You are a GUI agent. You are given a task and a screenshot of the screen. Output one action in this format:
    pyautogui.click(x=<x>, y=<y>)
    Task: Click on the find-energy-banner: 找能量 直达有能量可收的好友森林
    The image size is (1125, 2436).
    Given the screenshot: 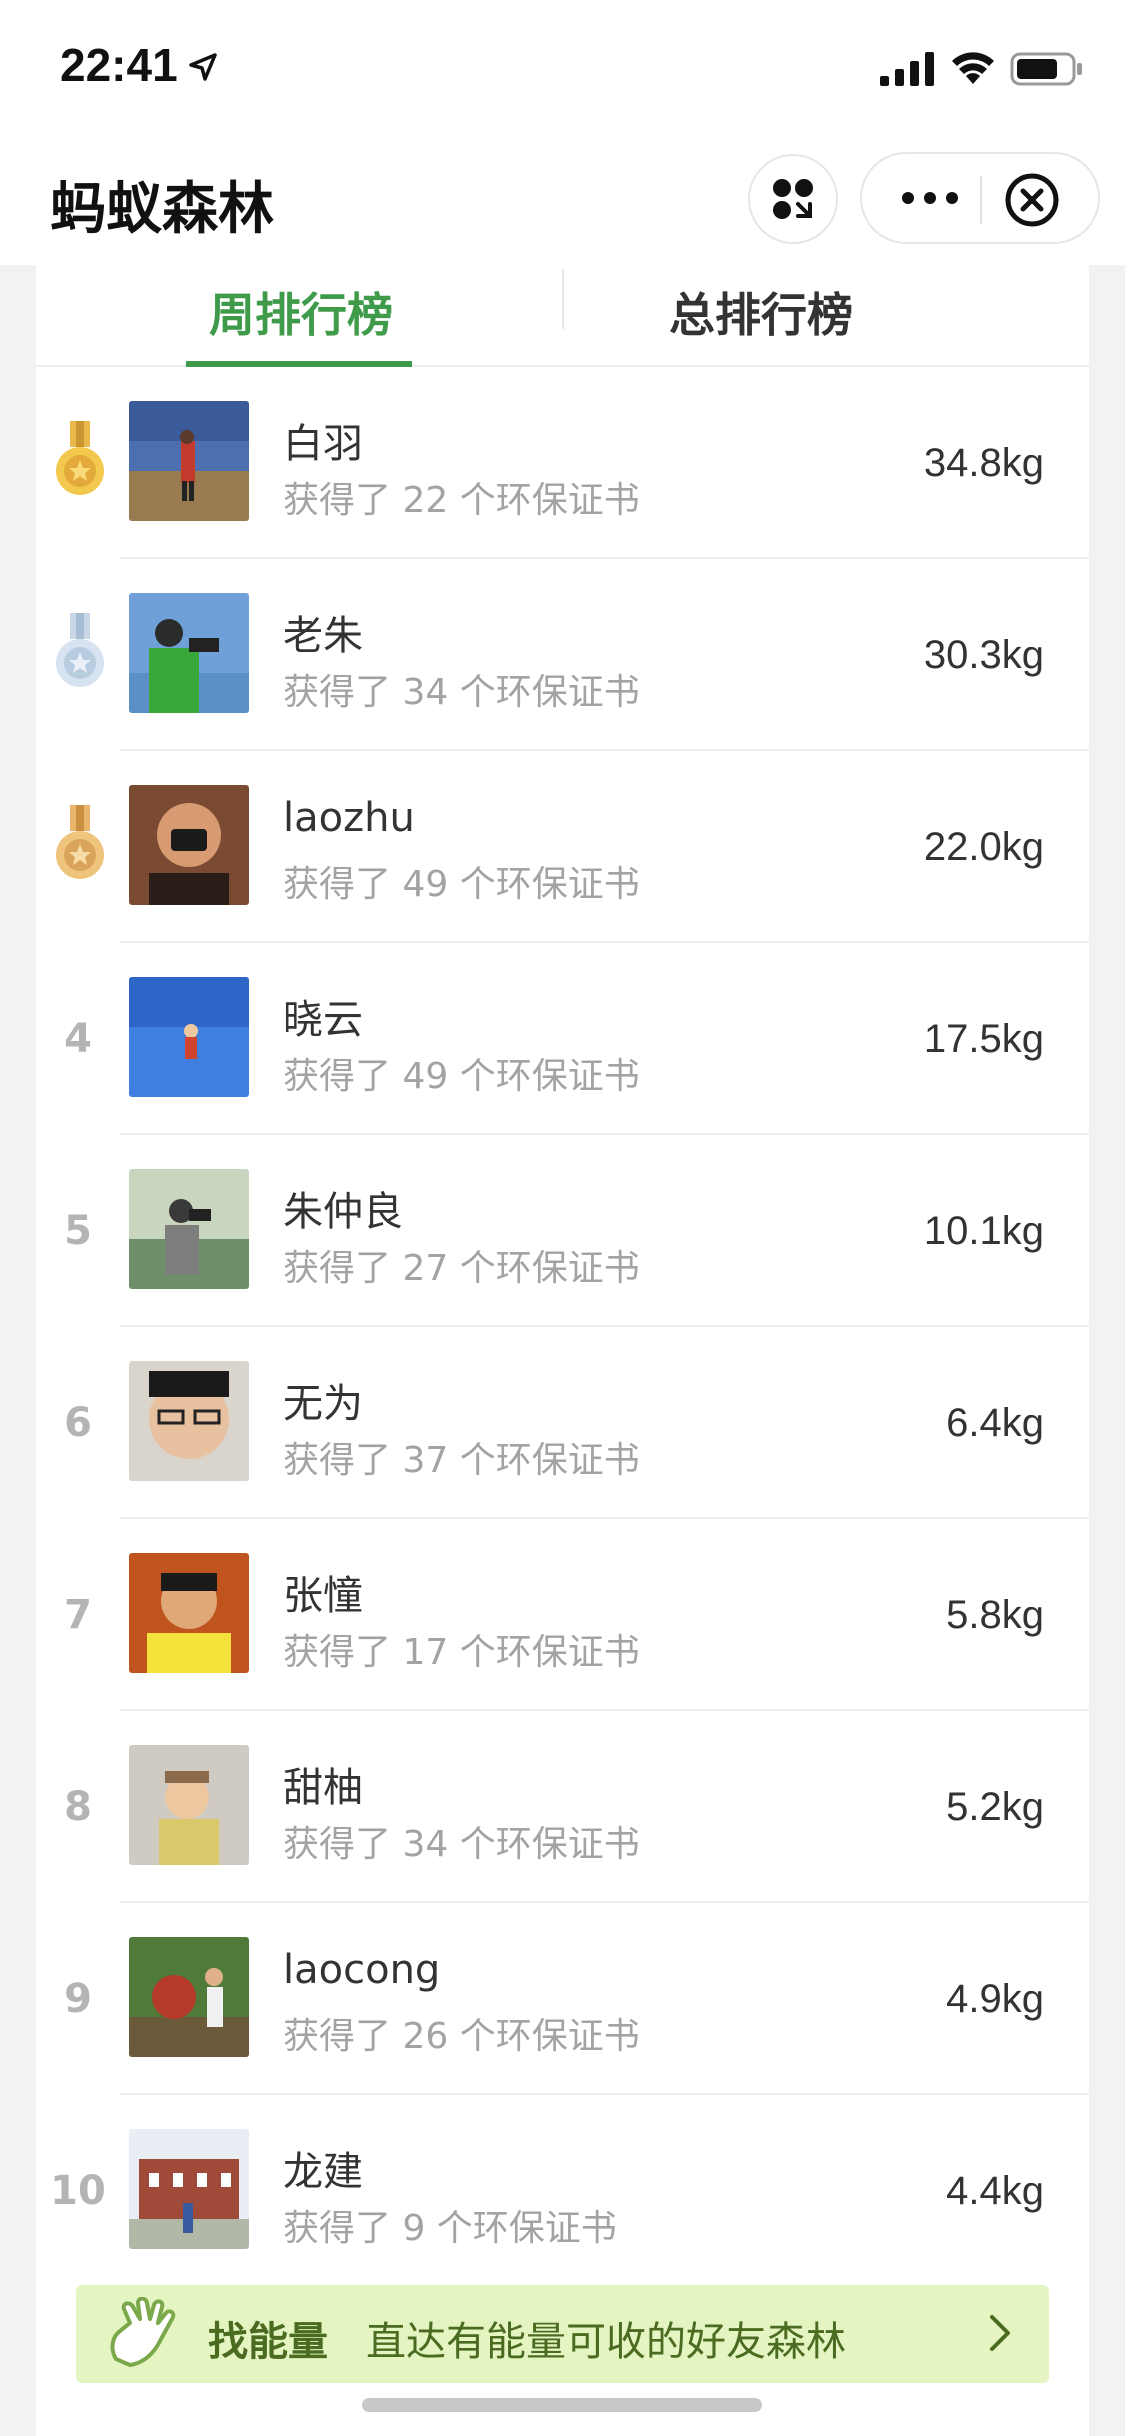 What is the action you would take?
    pyautogui.click(x=562, y=2334)
    